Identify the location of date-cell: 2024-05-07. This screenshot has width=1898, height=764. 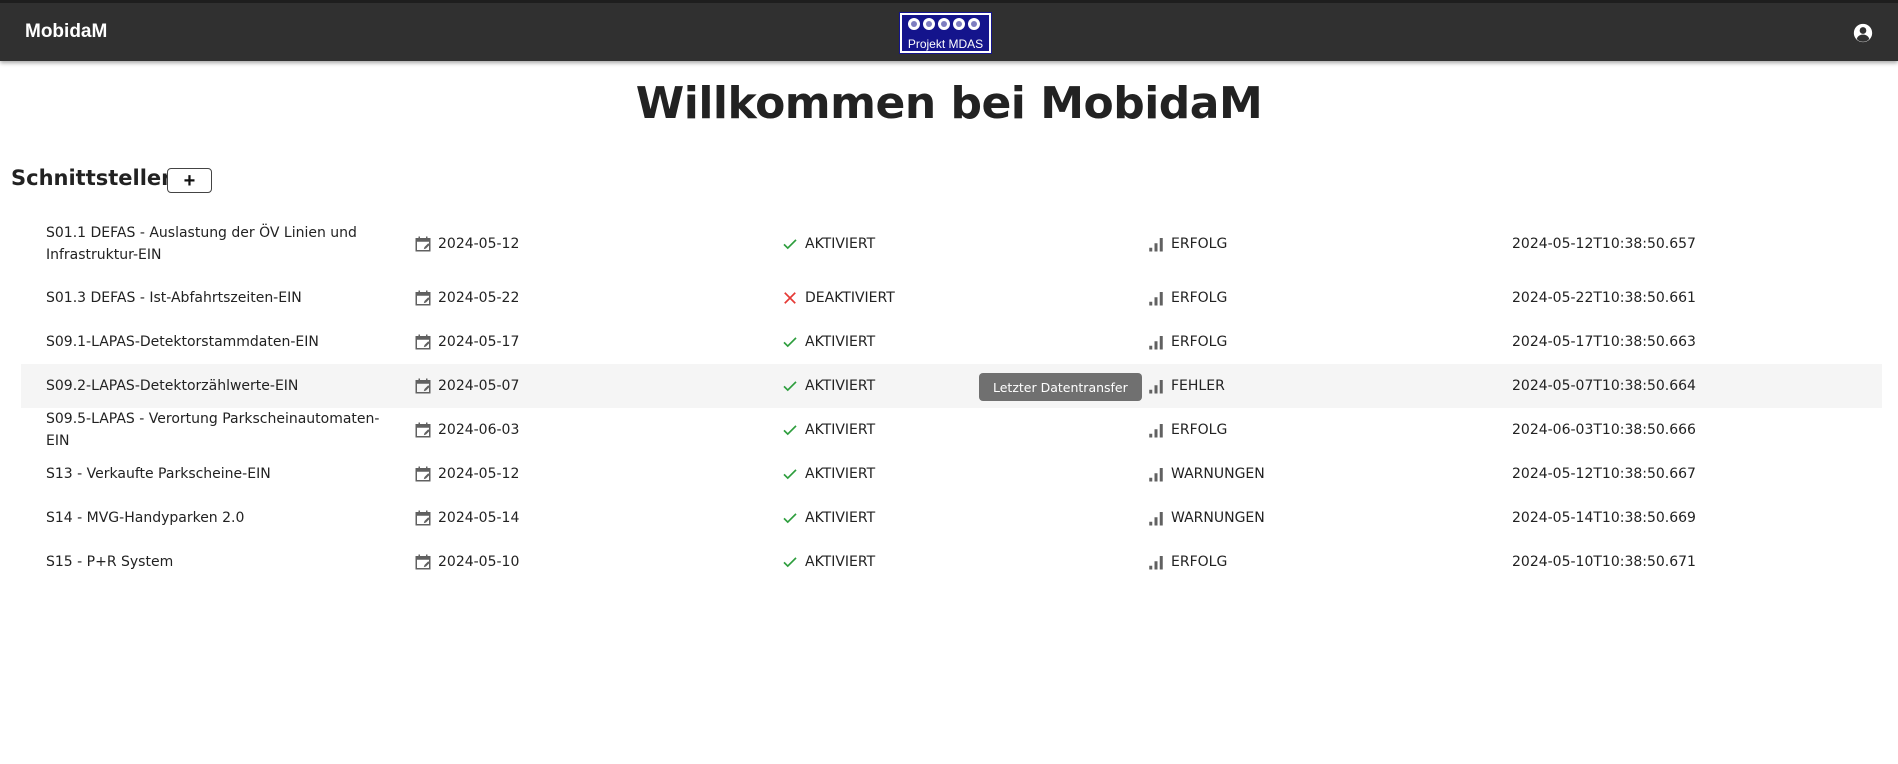
(466, 386).